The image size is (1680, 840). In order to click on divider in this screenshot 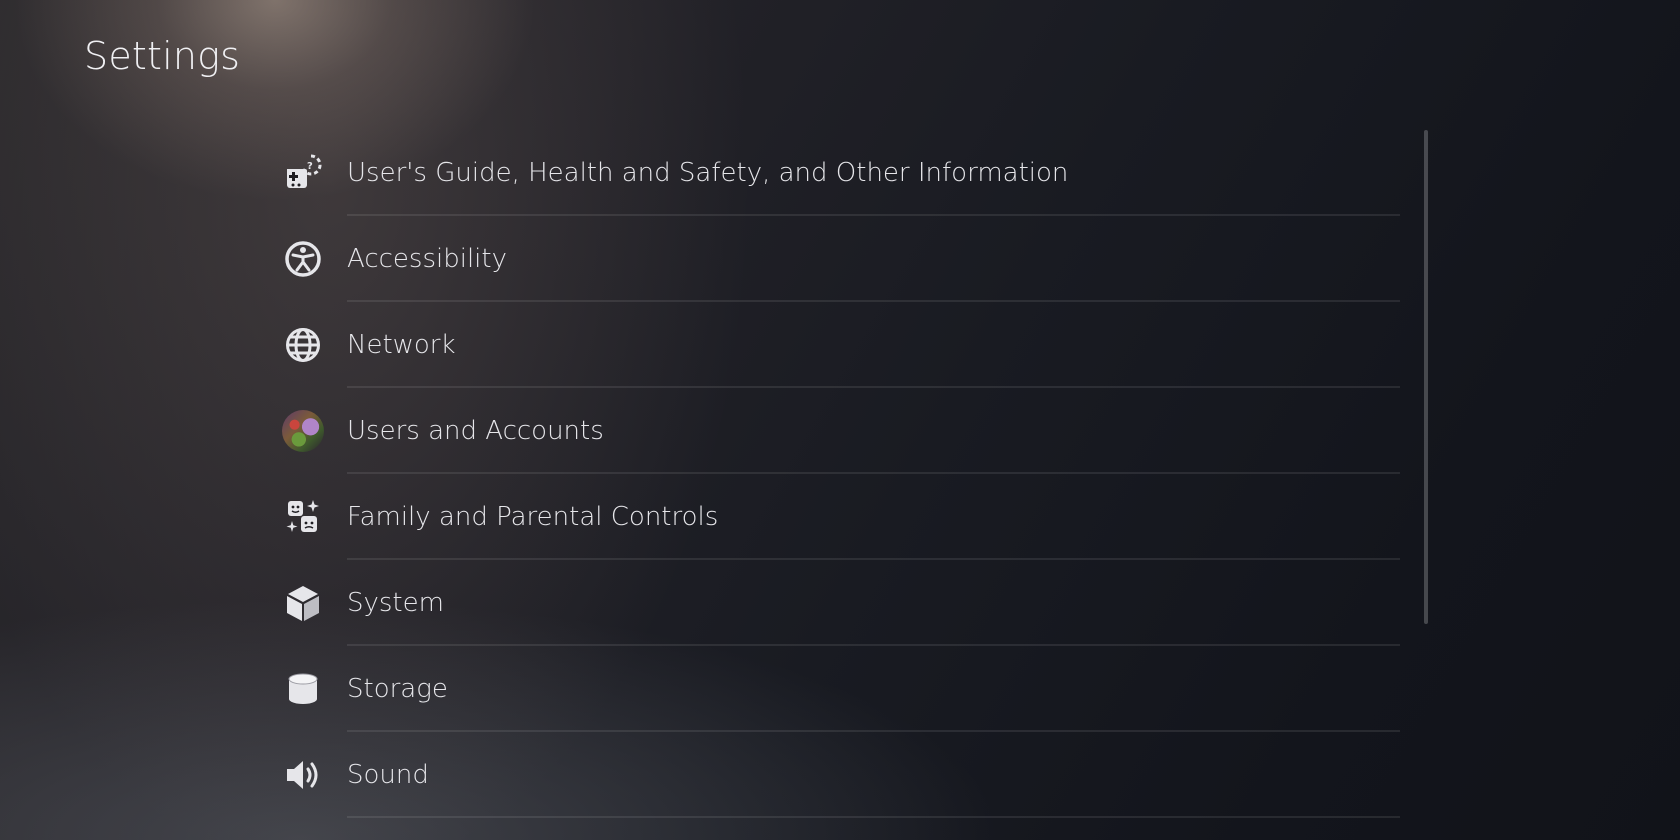, I will do `click(873, 817)`.